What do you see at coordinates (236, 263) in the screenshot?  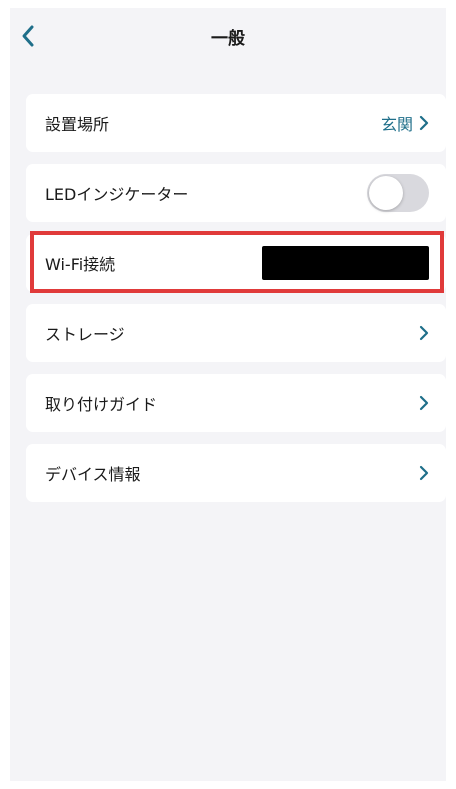 I see `wifi-row: Wi-Fi接続` at bounding box center [236, 263].